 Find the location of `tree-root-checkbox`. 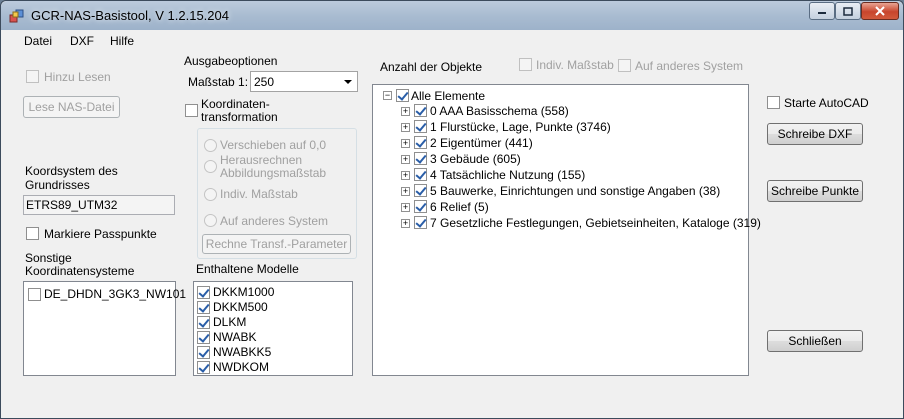

tree-root-checkbox is located at coordinates (402, 95).